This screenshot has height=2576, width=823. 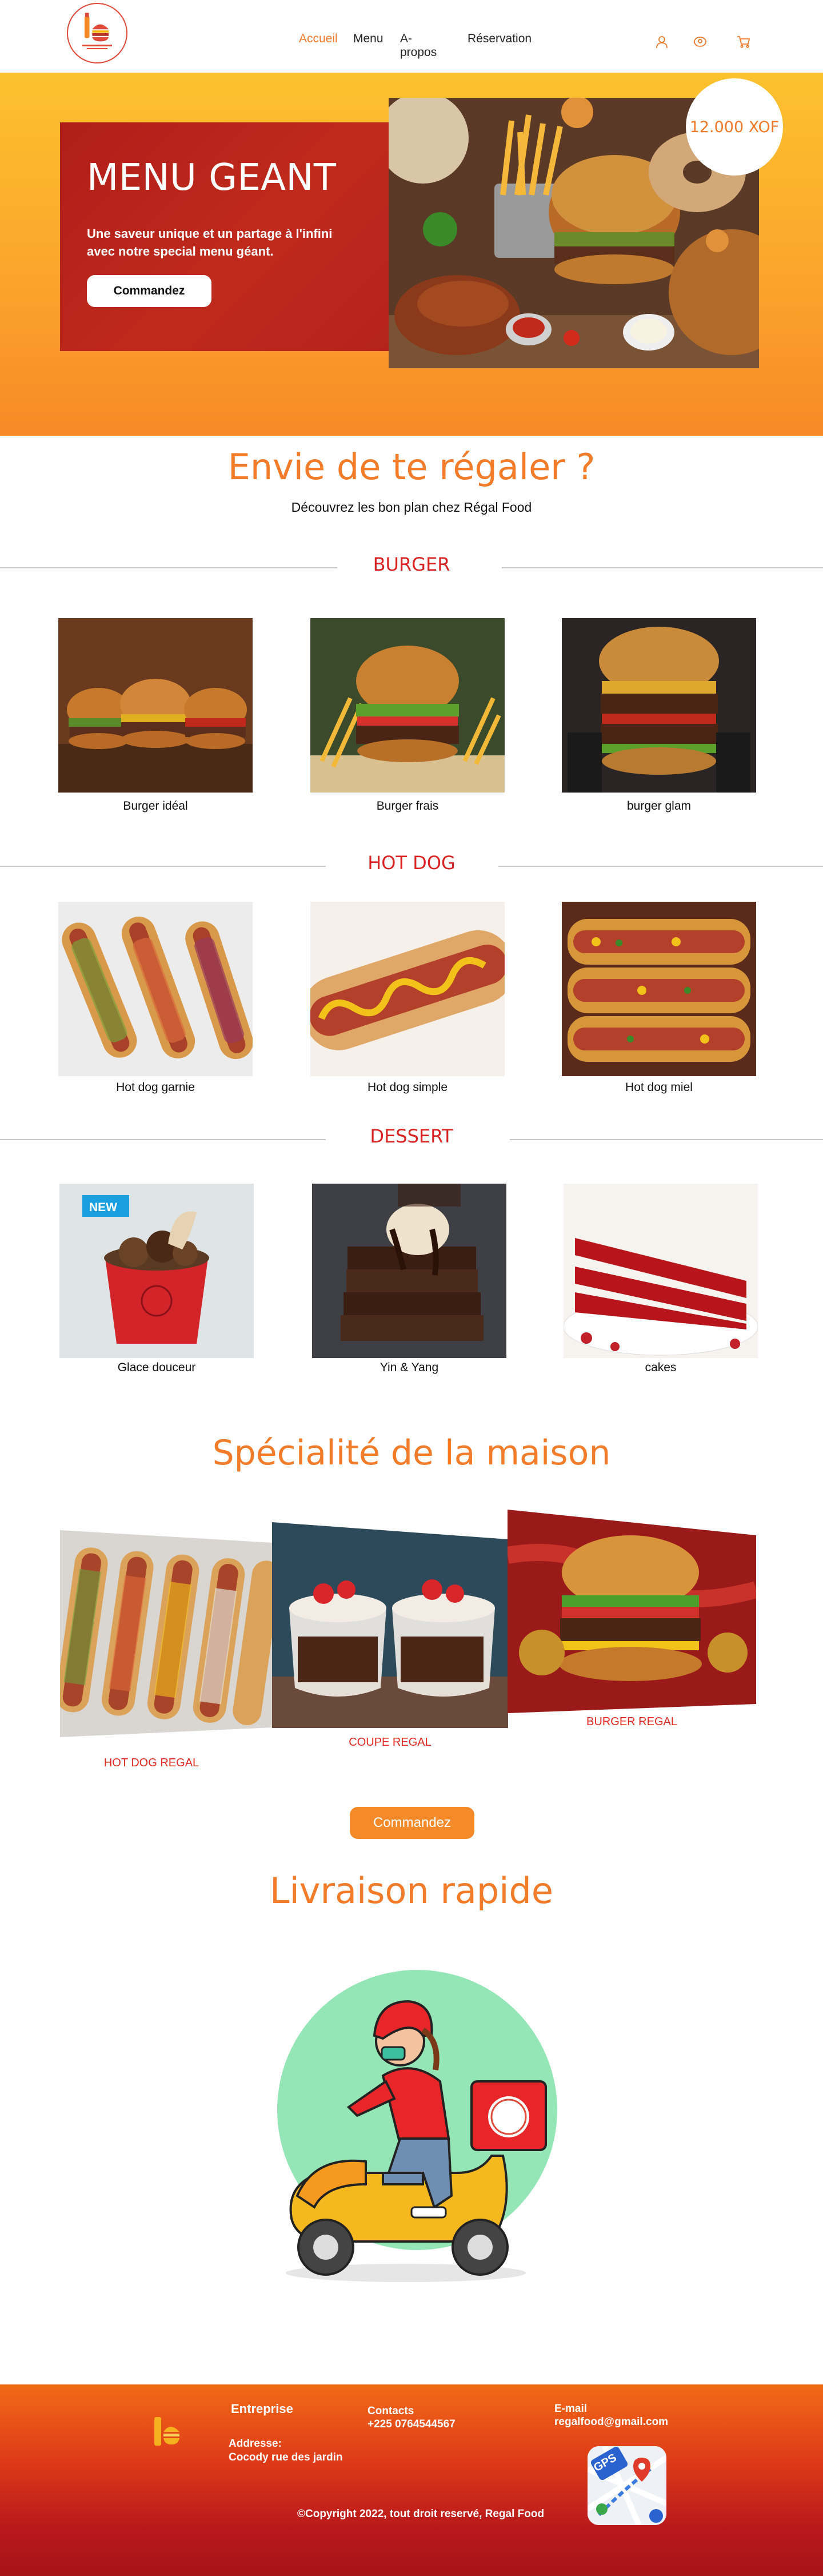 I want to click on product-name: Burger frais, so click(x=407, y=806).